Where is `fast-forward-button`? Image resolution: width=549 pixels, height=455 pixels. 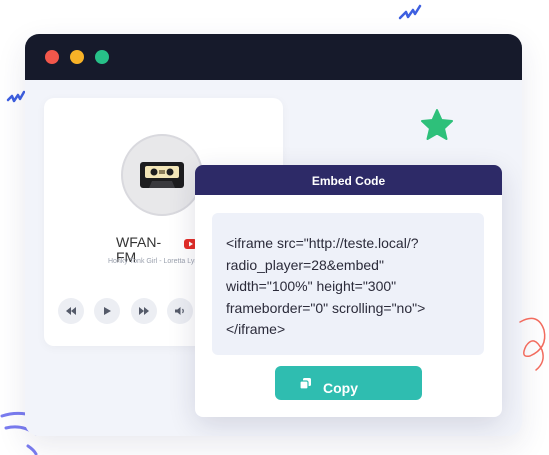
fast-forward-button is located at coordinates (144, 311).